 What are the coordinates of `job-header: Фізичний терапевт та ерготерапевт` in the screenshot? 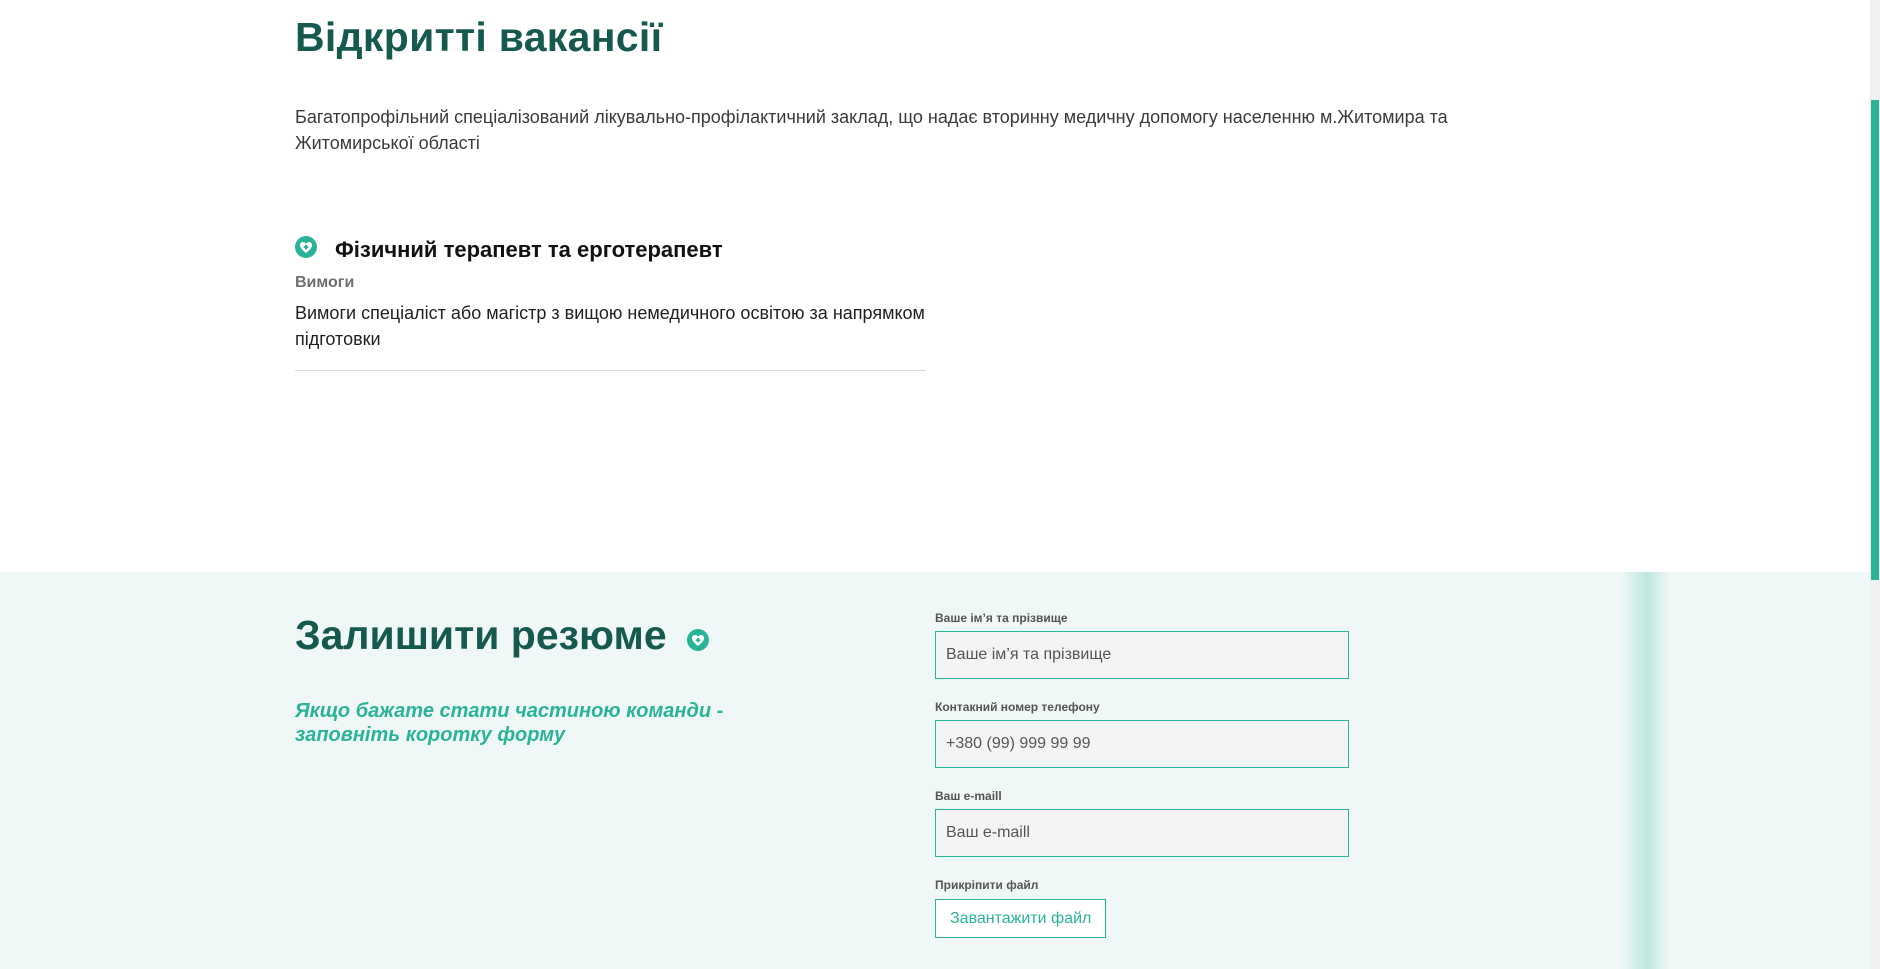 It's located at (610, 250).